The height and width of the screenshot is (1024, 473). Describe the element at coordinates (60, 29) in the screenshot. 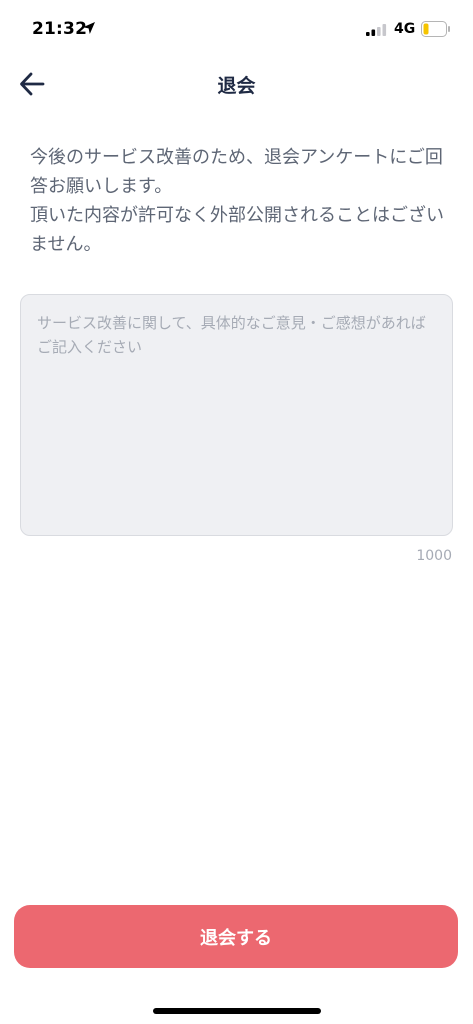

I see `status-time: 21:32` at that location.